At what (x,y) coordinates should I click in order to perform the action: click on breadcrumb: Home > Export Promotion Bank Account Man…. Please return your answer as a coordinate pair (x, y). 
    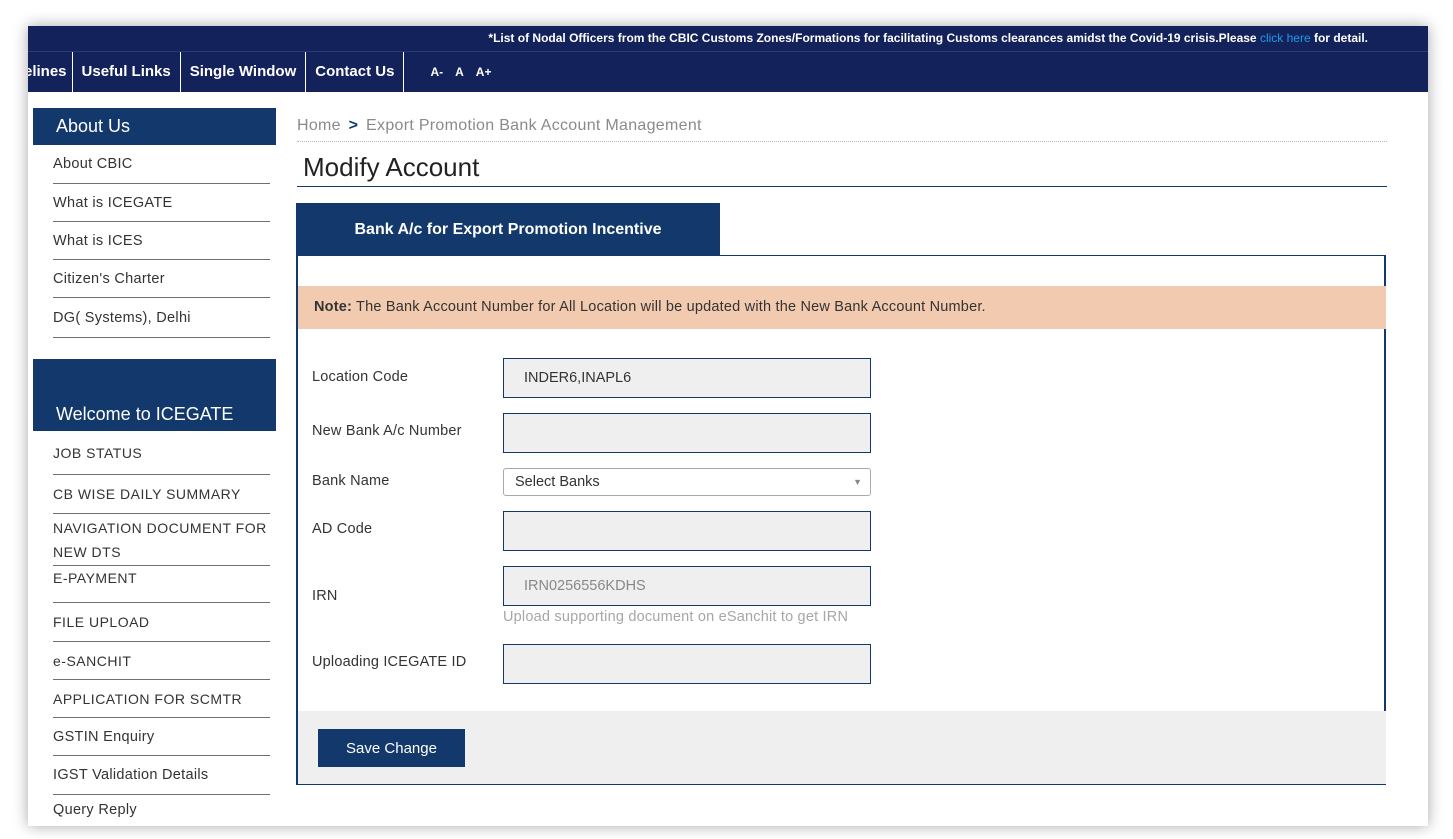
    Looking at the image, I should click on (842, 129).